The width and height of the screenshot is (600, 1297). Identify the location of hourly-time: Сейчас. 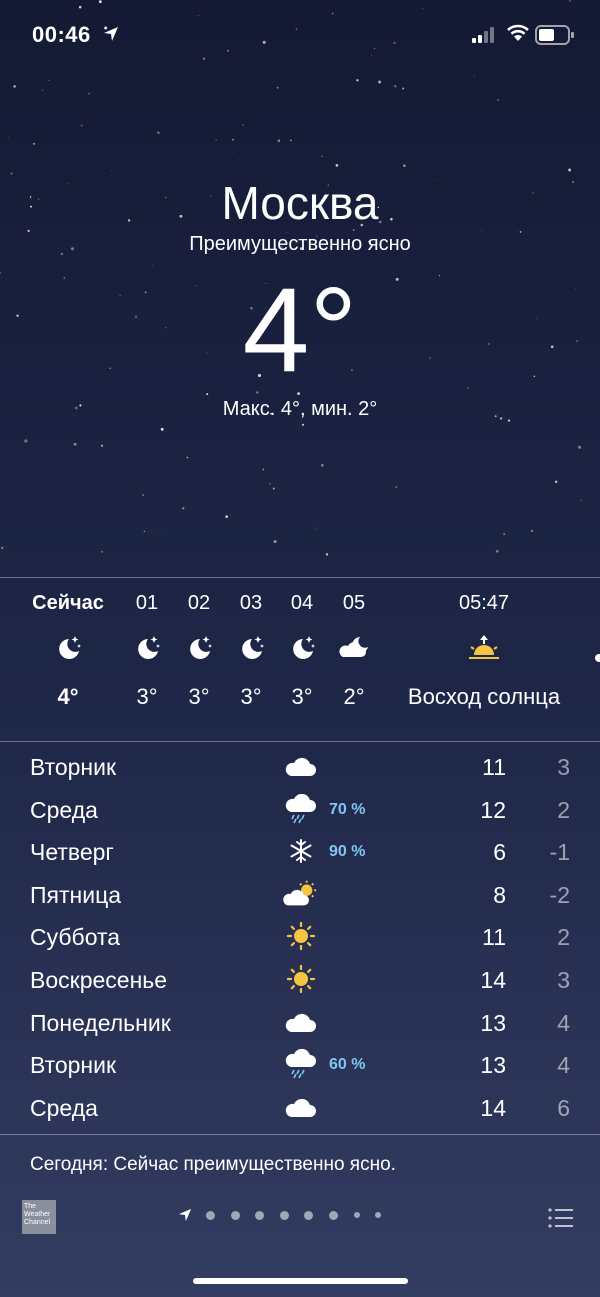
(68, 603).